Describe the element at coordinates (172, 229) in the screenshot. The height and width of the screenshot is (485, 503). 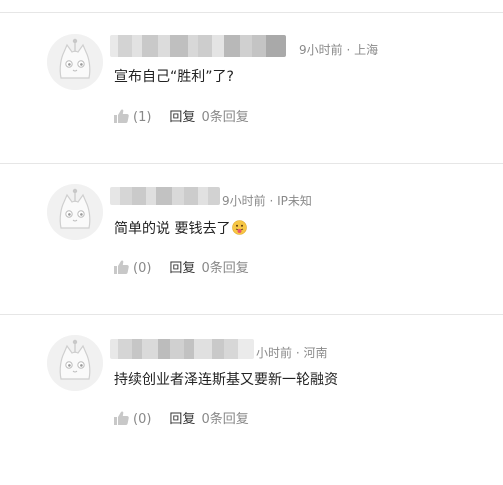
I see `comment-text-body: 简单的说 要钱去了` at that location.